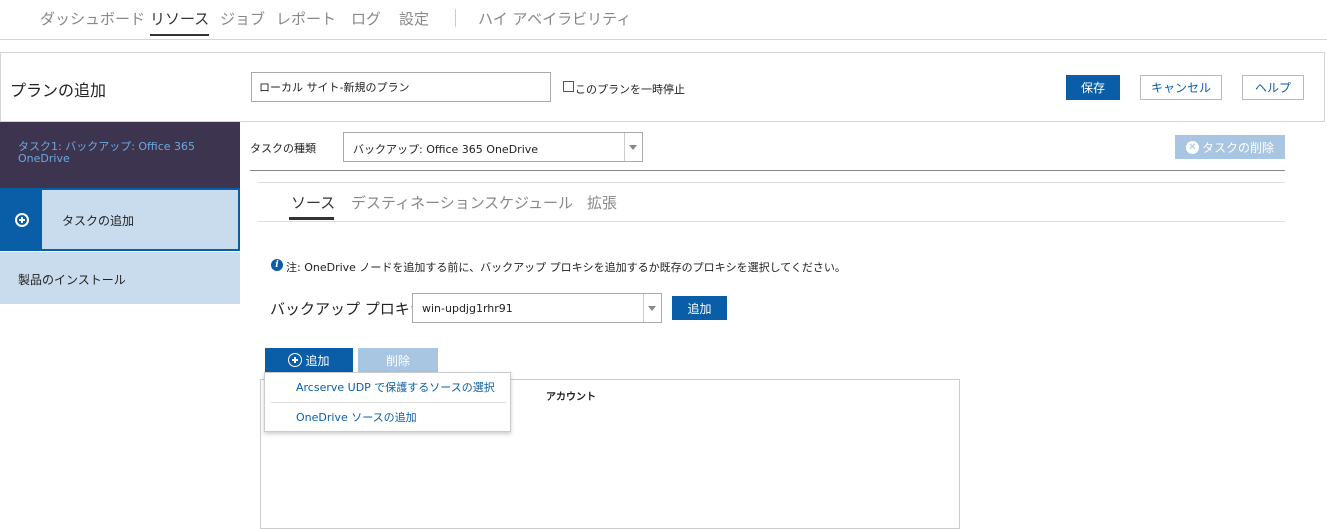 Image resolution: width=1327 pixels, height=529 pixels. I want to click on backup-proxy-label: バックアップ プロキシ, so click(347, 309).